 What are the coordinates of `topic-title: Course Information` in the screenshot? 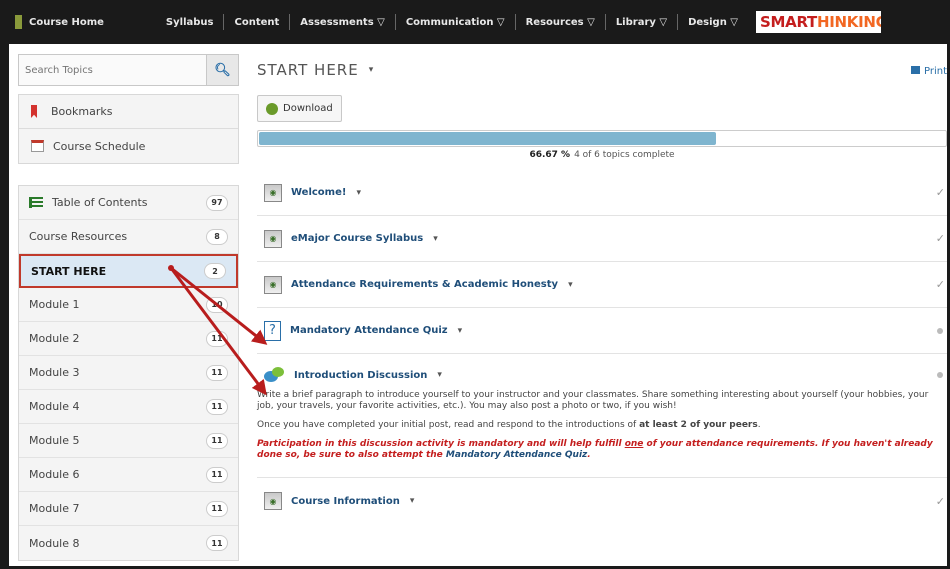 It's located at (345, 501).